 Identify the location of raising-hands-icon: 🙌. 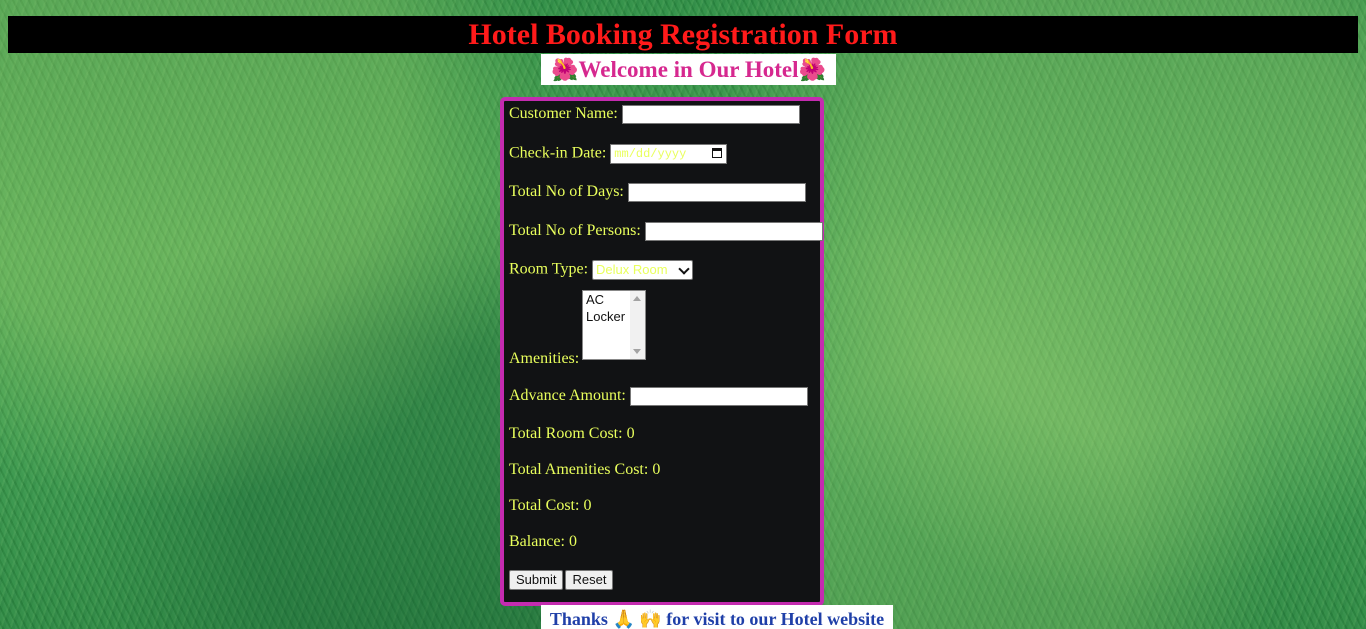
(650, 619).